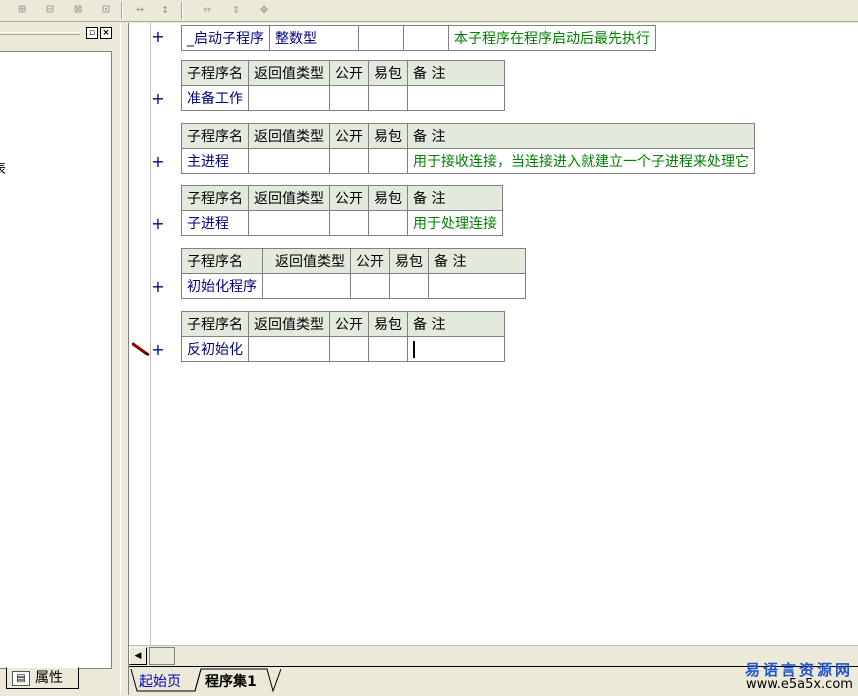 This screenshot has height=696, width=858. I want to click on sub-name-cell: 反初始化, so click(215, 349).